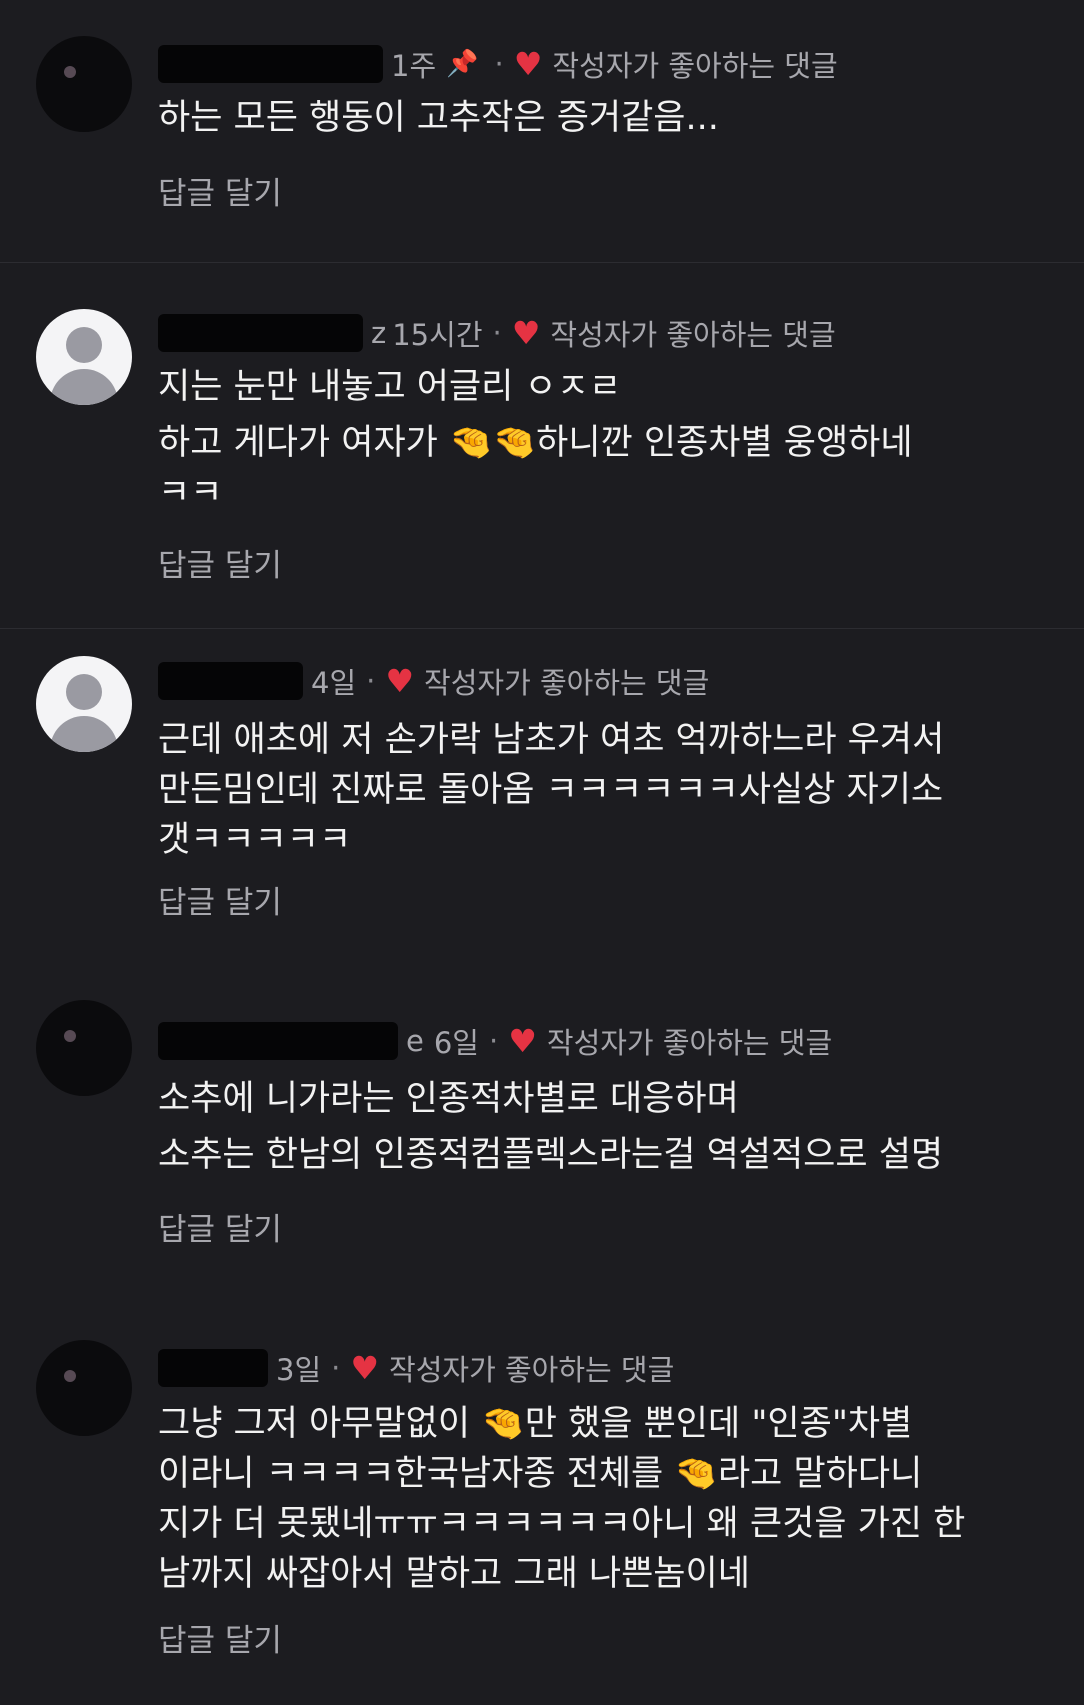  I want to click on comment-time: 4일, so click(334, 683).